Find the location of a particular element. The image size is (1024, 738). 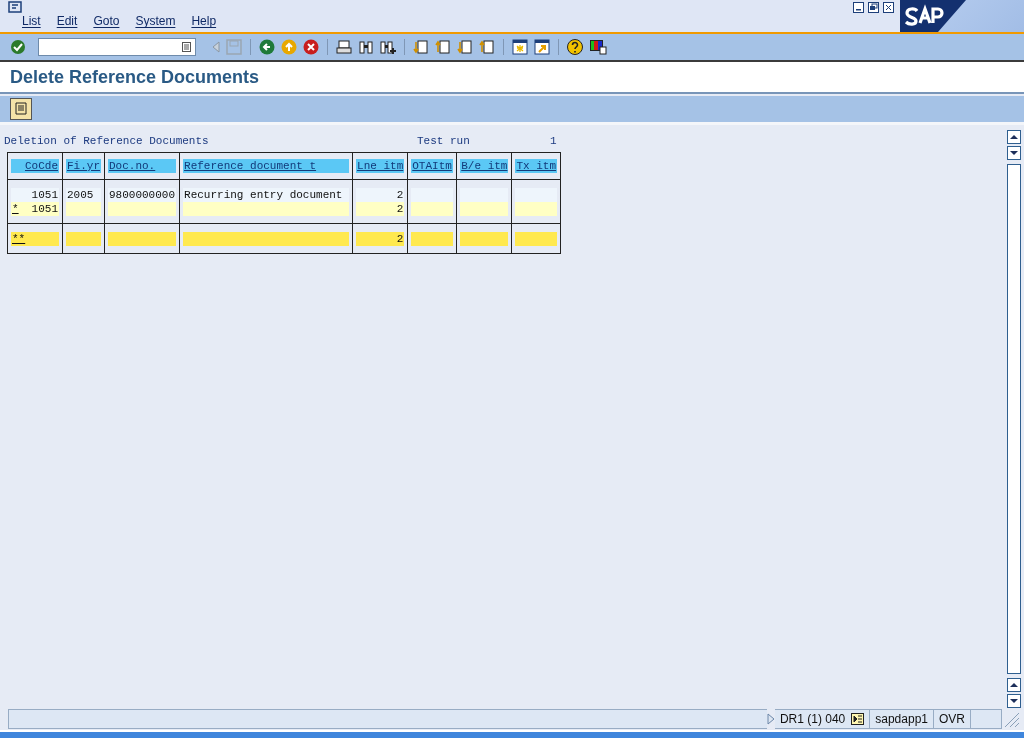

menu-item: Goto is located at coordinates (106, 21).